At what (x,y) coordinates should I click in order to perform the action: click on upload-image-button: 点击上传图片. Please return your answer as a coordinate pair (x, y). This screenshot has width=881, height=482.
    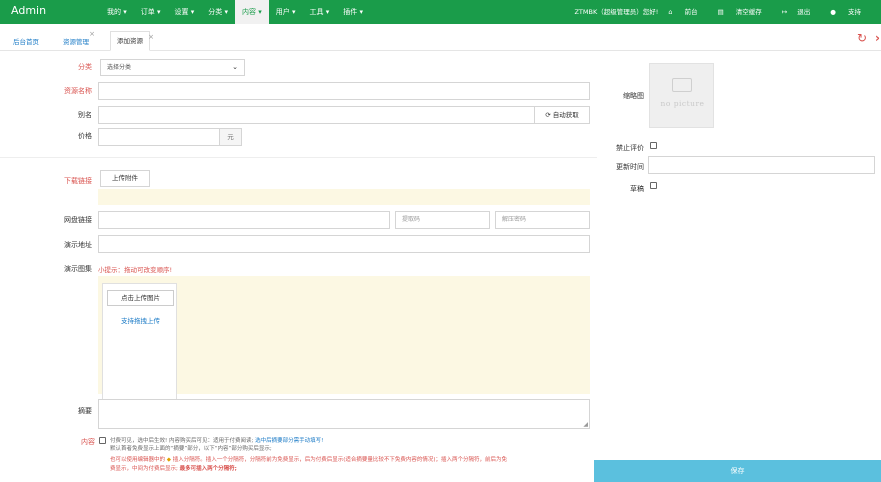
    Looking at the image, I should click on (140, 298).